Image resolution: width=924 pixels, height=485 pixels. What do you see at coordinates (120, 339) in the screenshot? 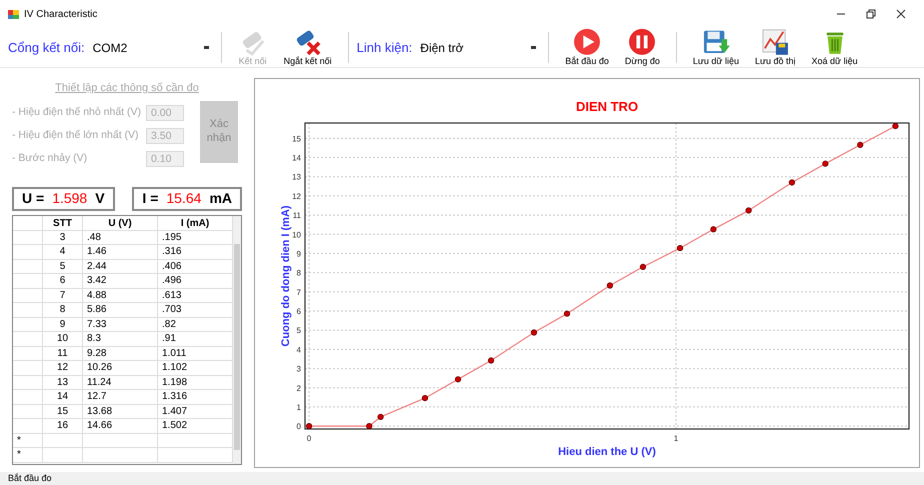
I see `table-cell: 8.3` at bounding box center [120, 339].